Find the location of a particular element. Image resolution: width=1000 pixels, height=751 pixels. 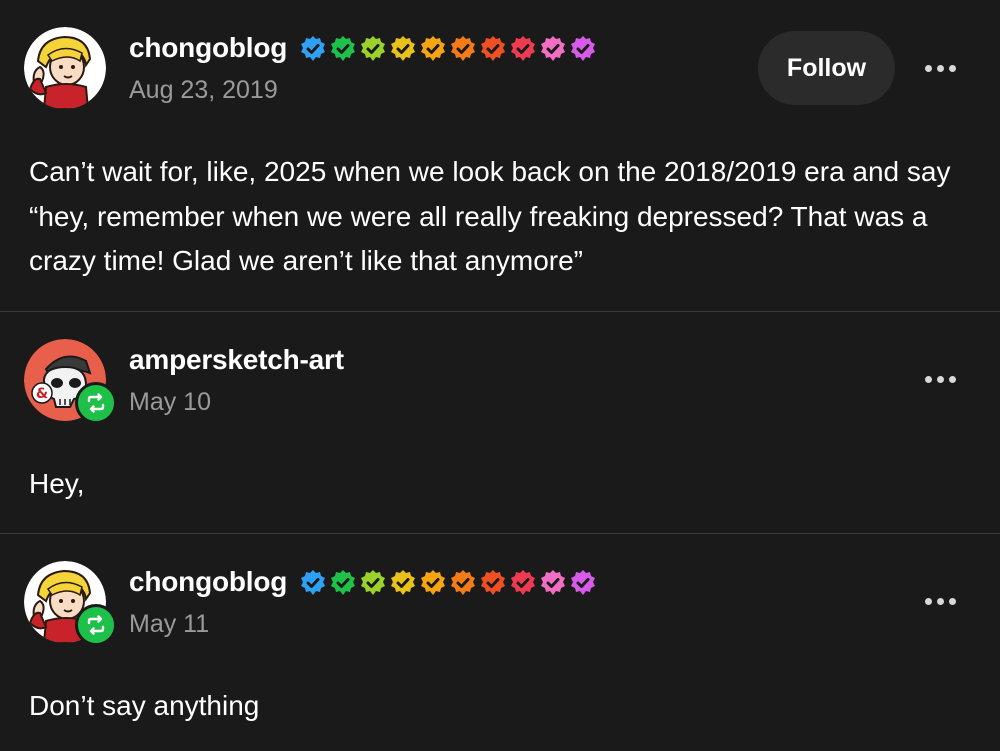

post-username: ampersketch-art is located at coordinates (236, 360).